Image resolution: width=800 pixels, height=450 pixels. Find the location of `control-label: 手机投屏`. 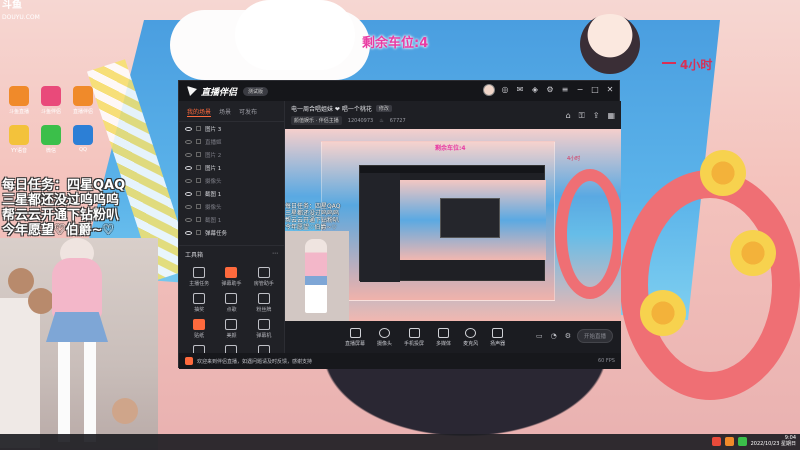

control-label: 手机投屏 is located at coordinates (414, 343).